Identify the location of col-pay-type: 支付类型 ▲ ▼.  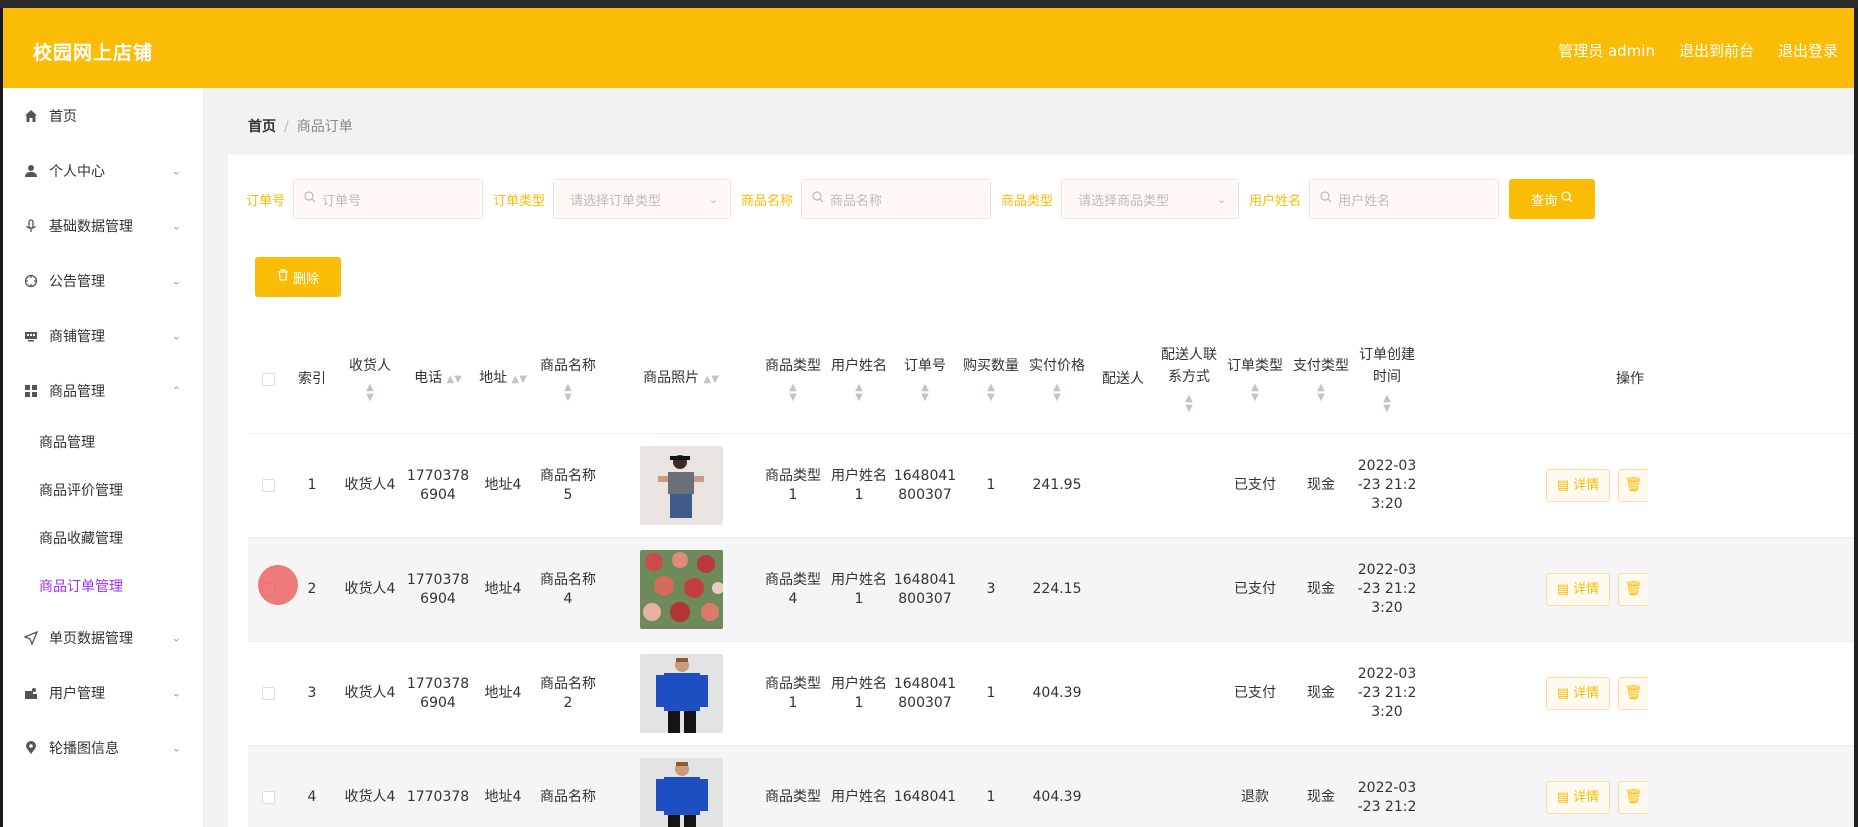
(1321, 379).